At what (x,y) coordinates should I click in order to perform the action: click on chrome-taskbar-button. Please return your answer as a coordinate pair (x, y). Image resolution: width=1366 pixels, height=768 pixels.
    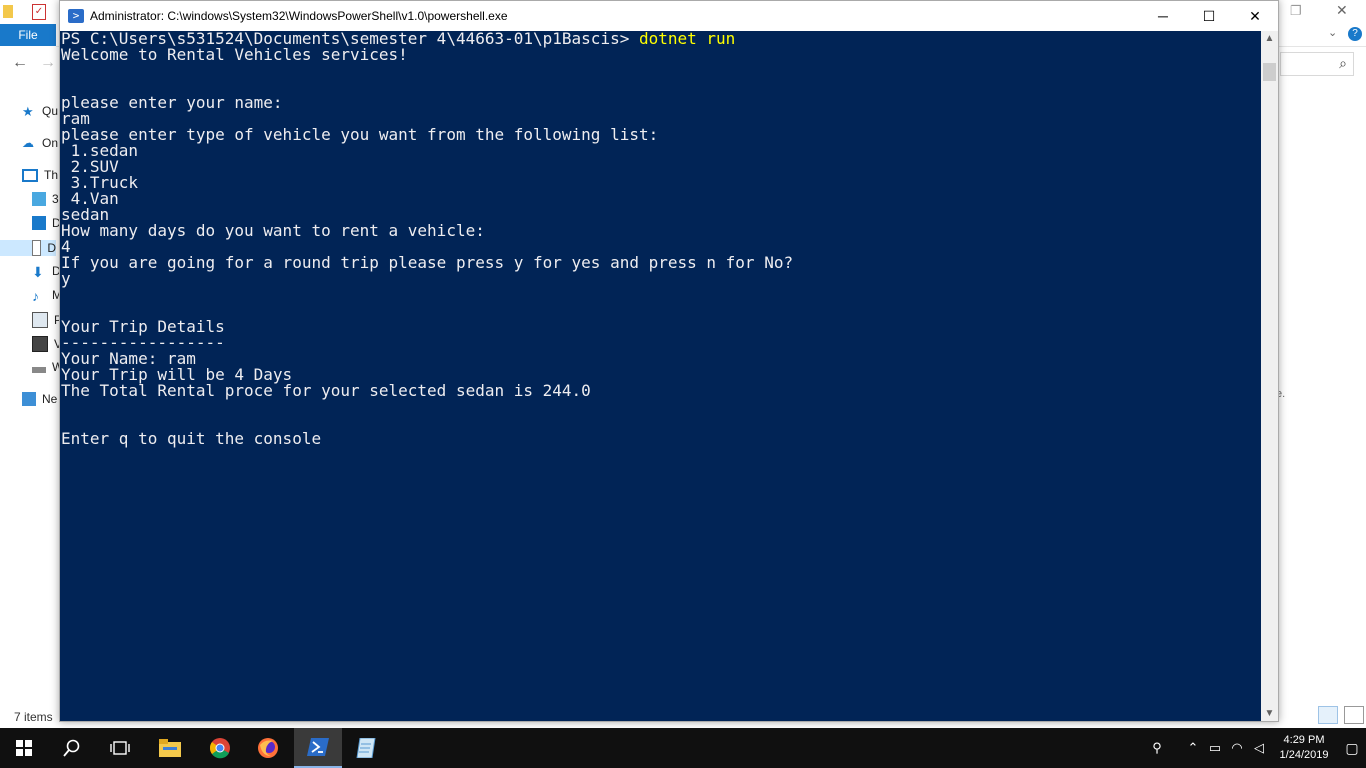
    Looking at the image, I should click on (220, 748).